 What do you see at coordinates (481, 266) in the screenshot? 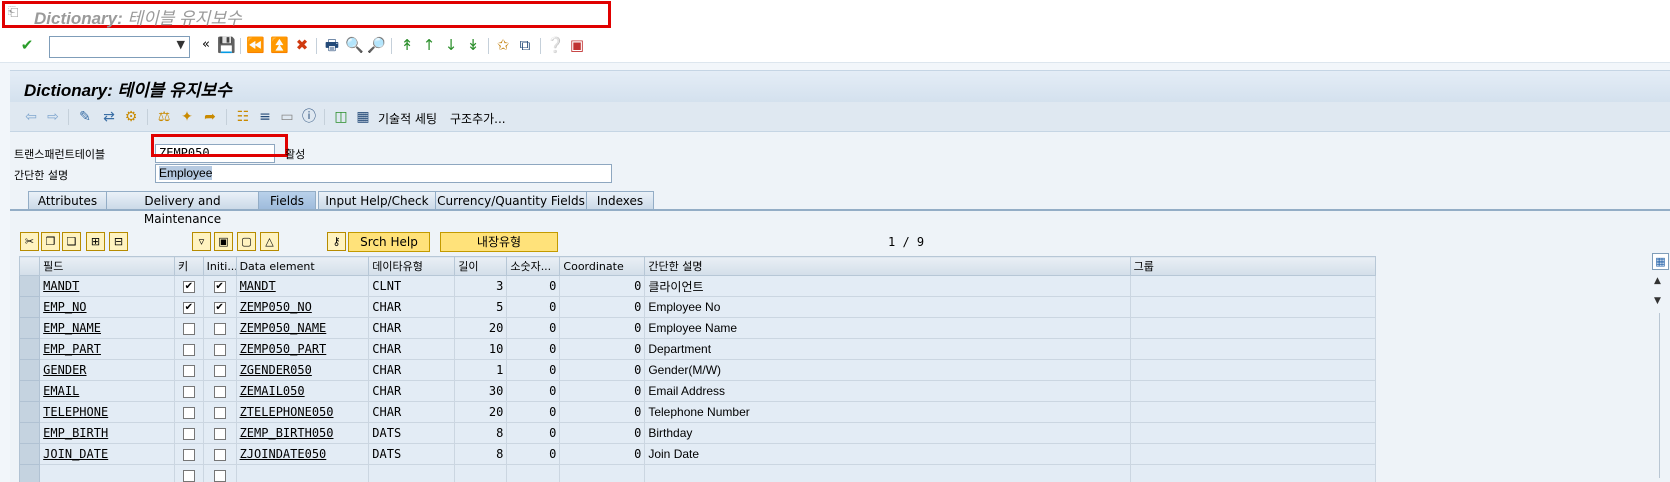
I see `col-header-length: 길이` at bounding box center [481, 266].